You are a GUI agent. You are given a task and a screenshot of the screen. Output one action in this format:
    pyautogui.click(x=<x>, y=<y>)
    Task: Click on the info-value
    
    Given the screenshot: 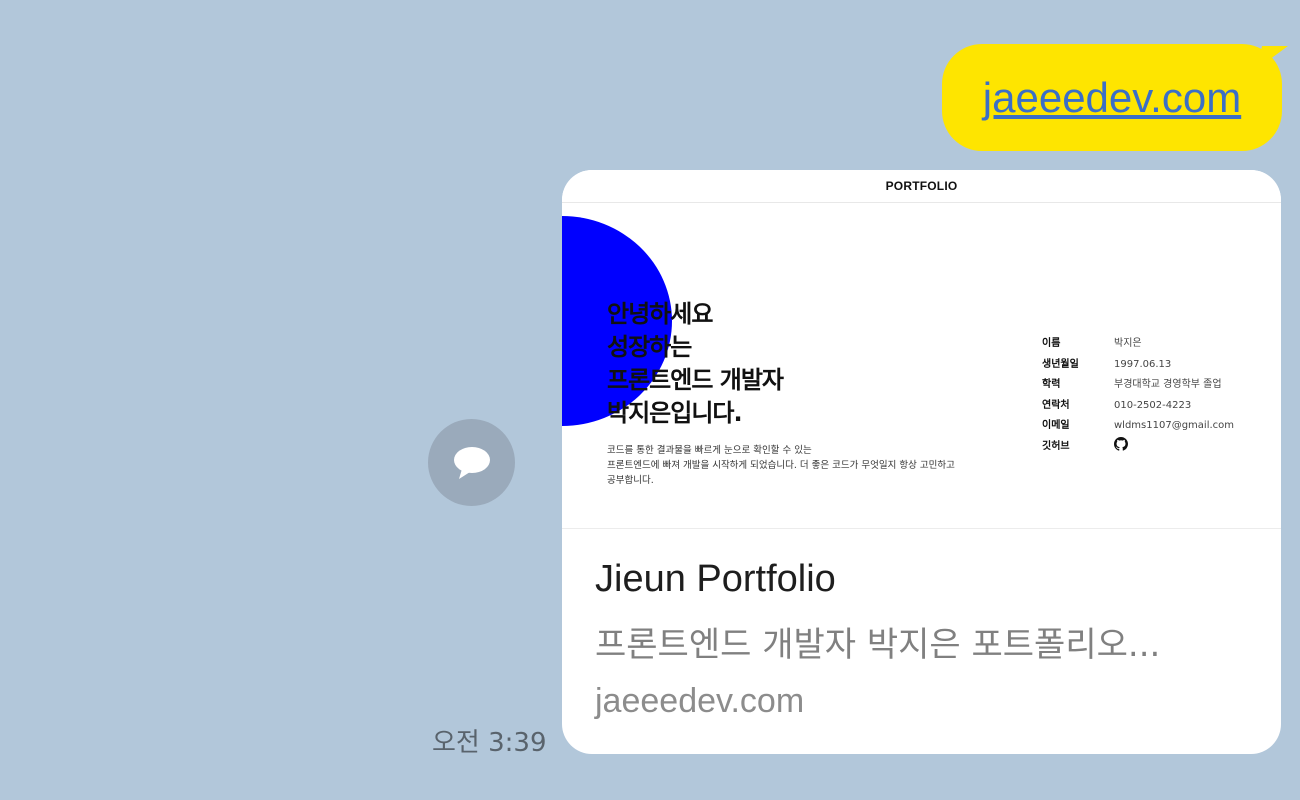 What is the action you would take?
    pyautogui.click(x=1121, y=447)
    